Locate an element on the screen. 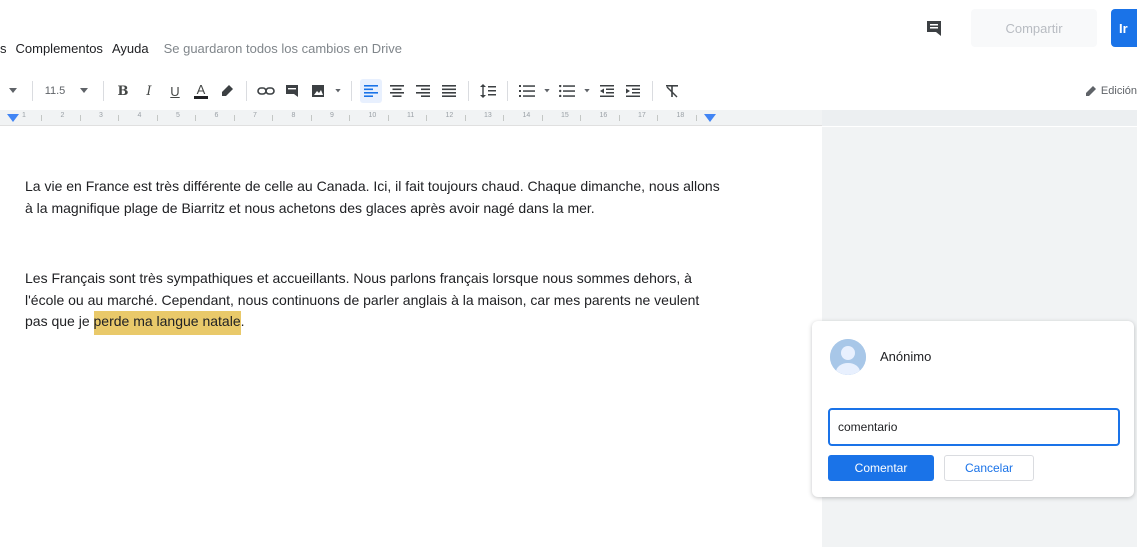 Image resolution: width=1137 pixels, height=547 pixels. ruler-number: 2 is located at coordinates (62, 115).